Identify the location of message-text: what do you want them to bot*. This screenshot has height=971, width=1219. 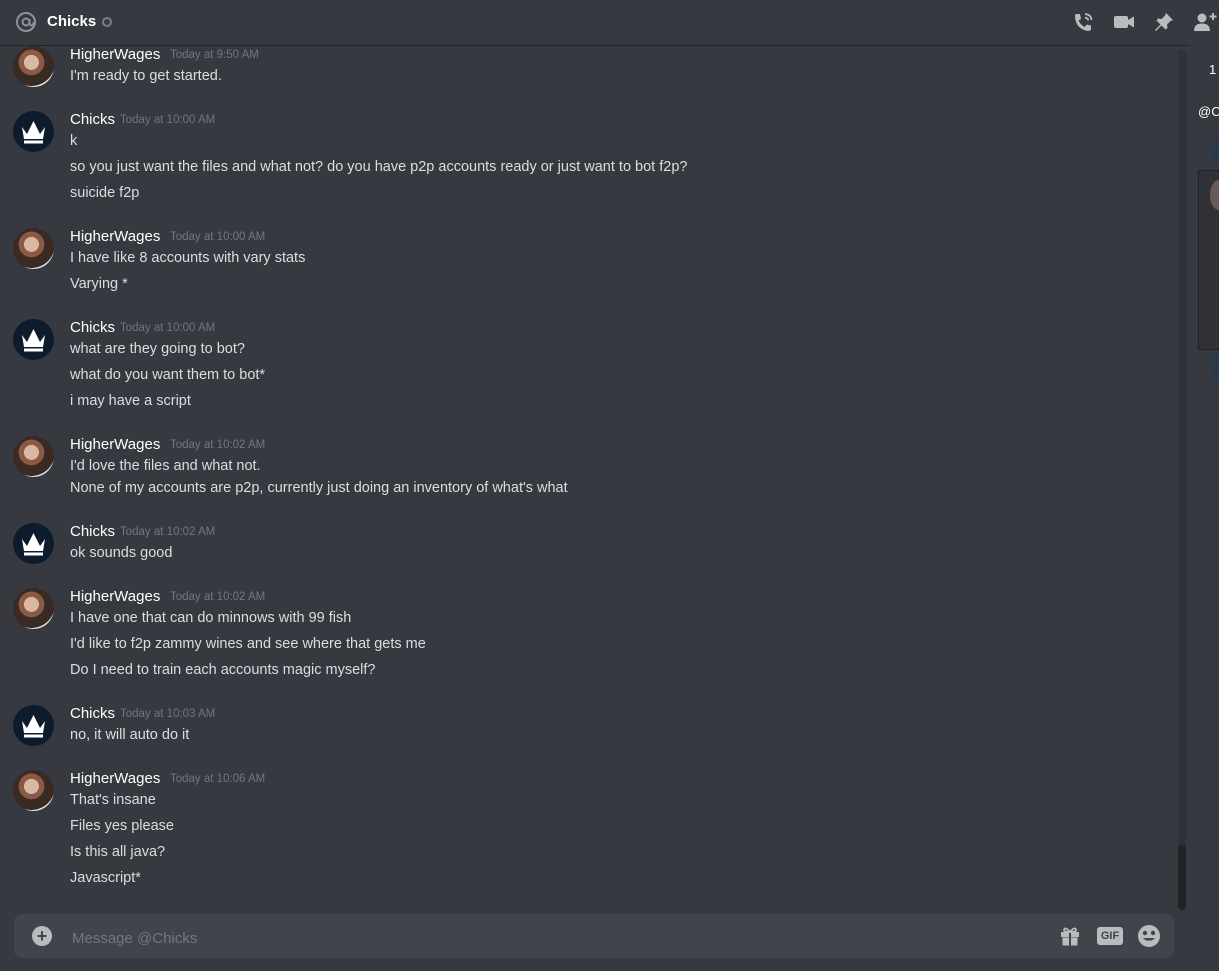
(168, 375).